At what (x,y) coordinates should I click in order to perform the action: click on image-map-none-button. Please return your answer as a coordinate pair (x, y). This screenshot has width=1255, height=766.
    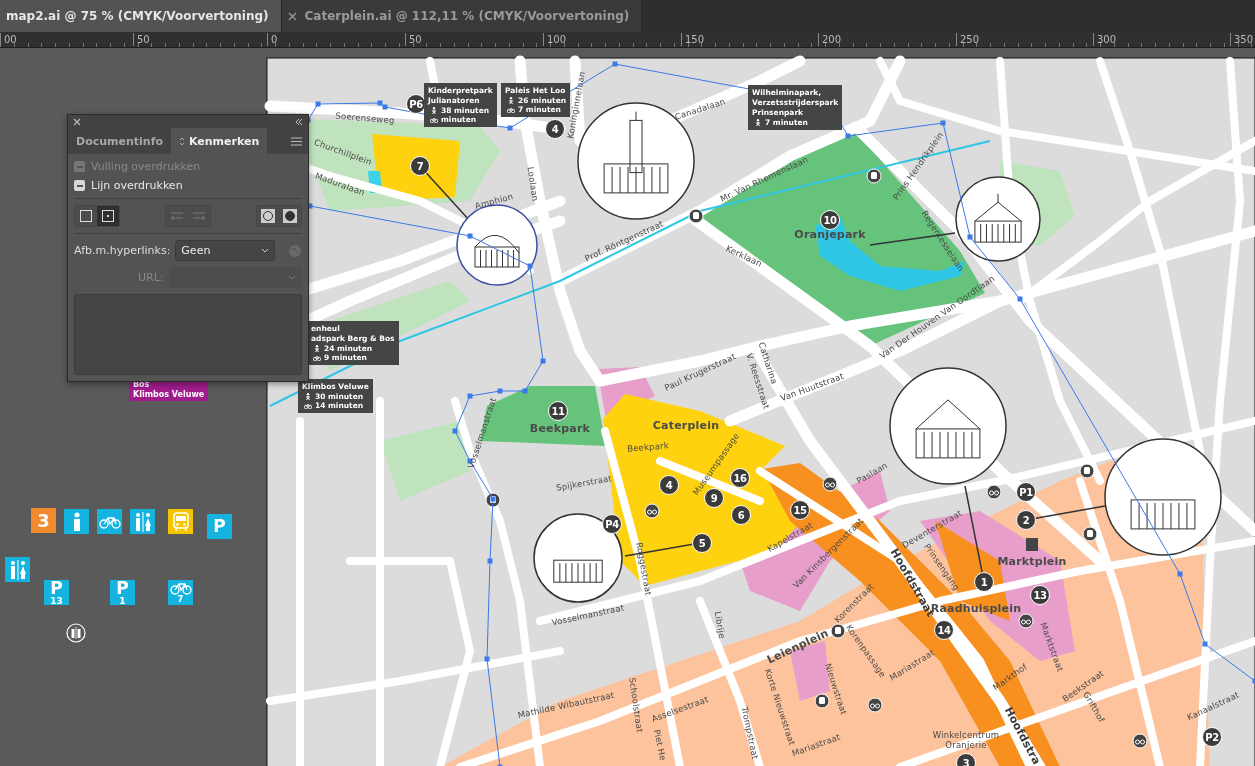
    Looking at the image, I should click on (86, 216).